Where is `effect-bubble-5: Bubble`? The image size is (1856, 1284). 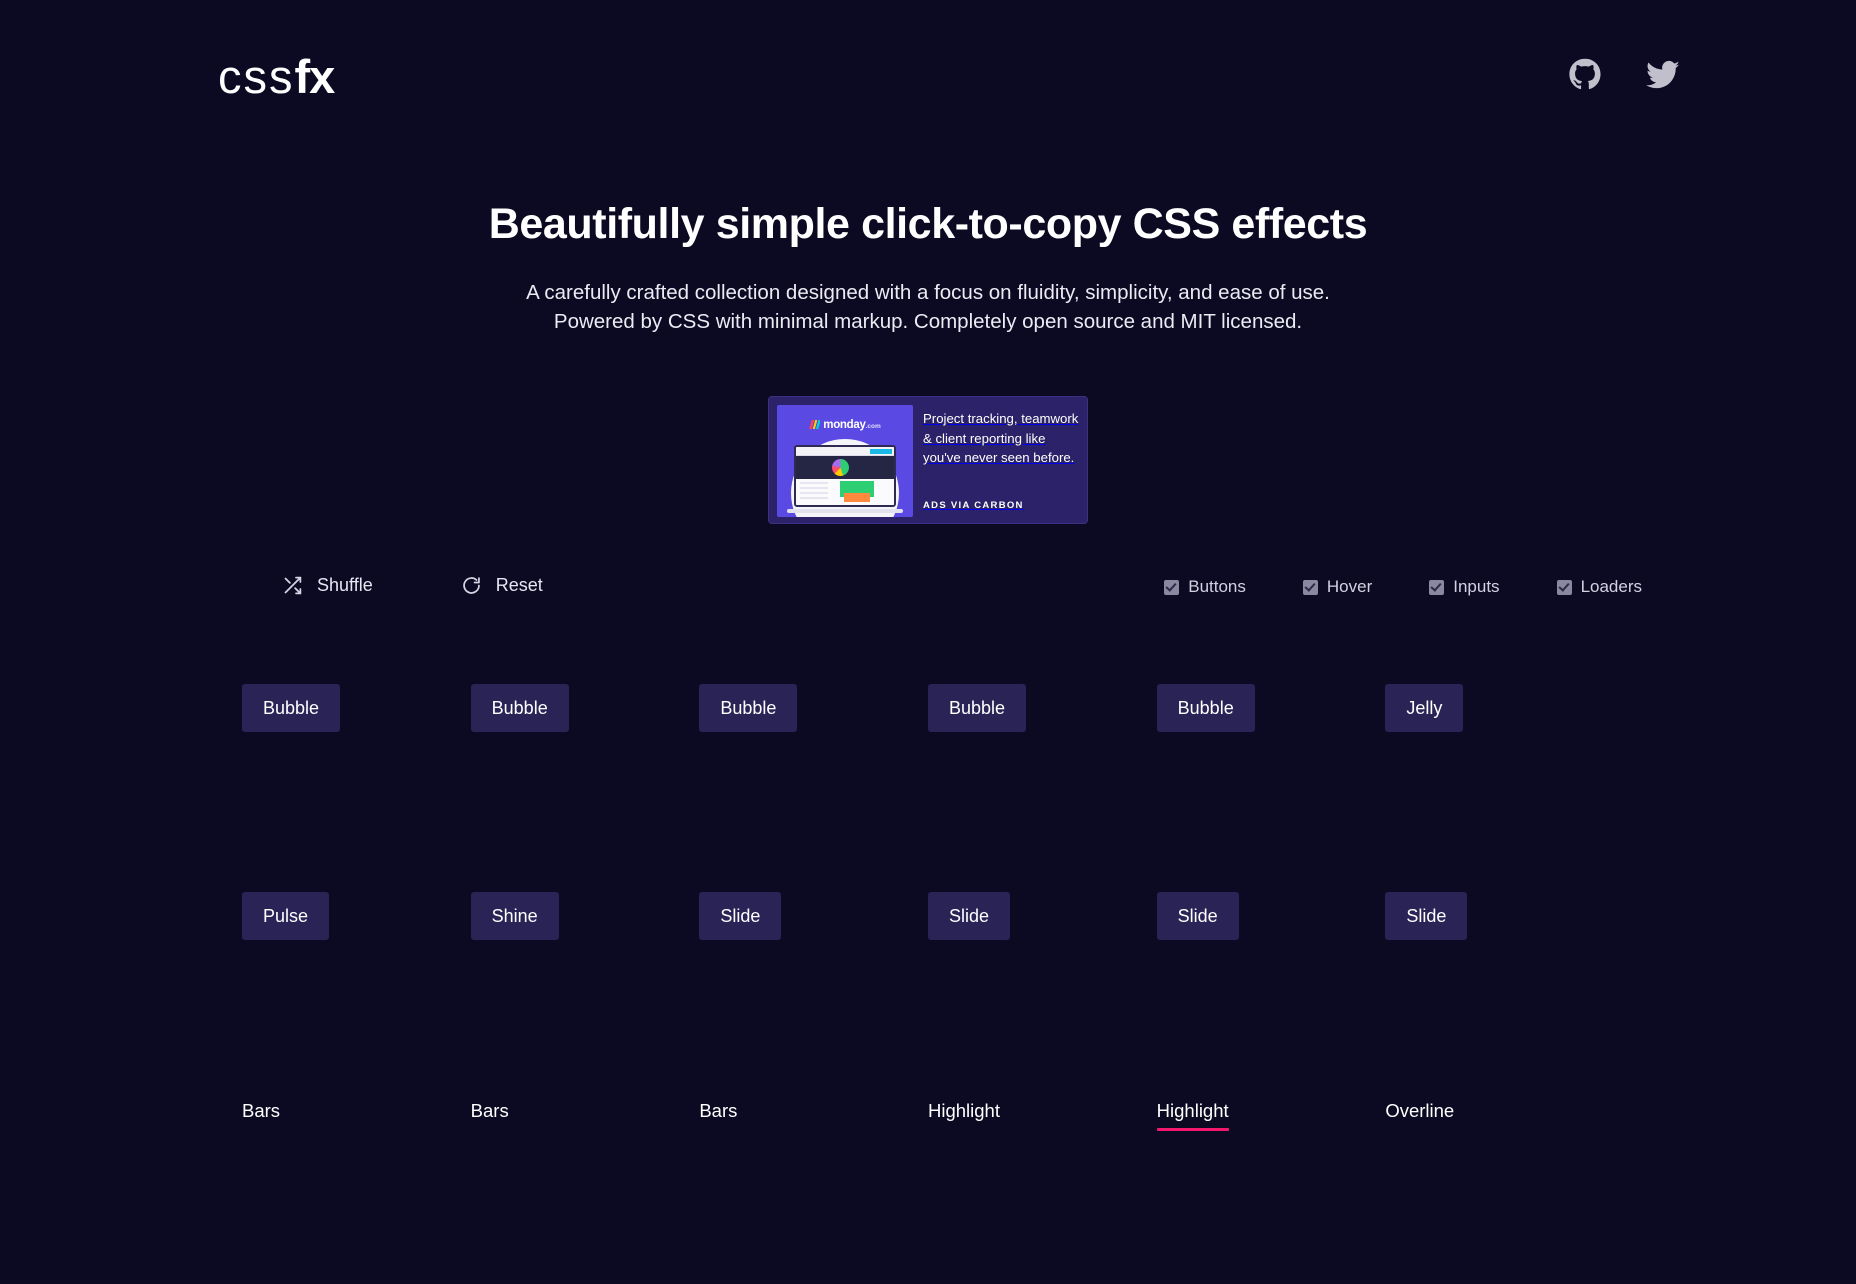 effect-bubble-5: Bubble is located at coordinates (1205, 708).